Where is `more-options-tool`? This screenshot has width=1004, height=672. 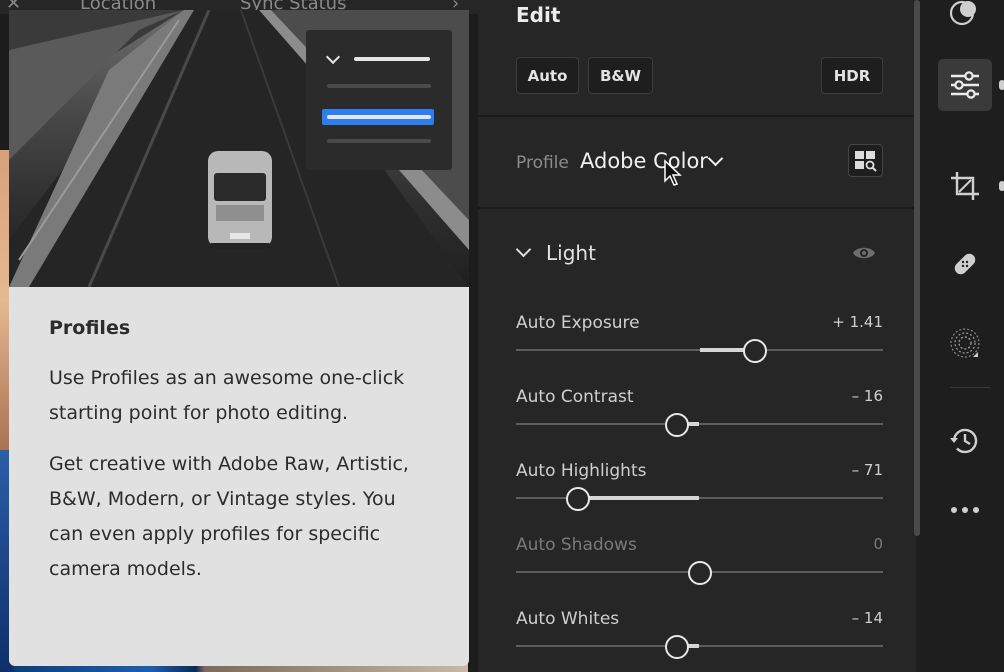
more-options-tool is located at coordinates (965, 510).